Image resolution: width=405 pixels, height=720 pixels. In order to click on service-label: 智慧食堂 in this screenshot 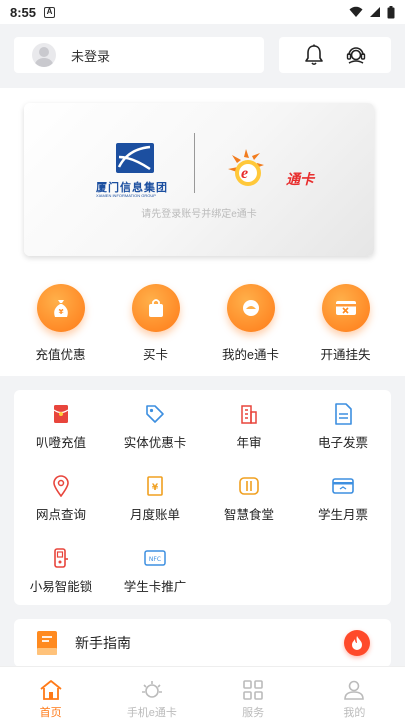, I will do `click(248, 515)`.